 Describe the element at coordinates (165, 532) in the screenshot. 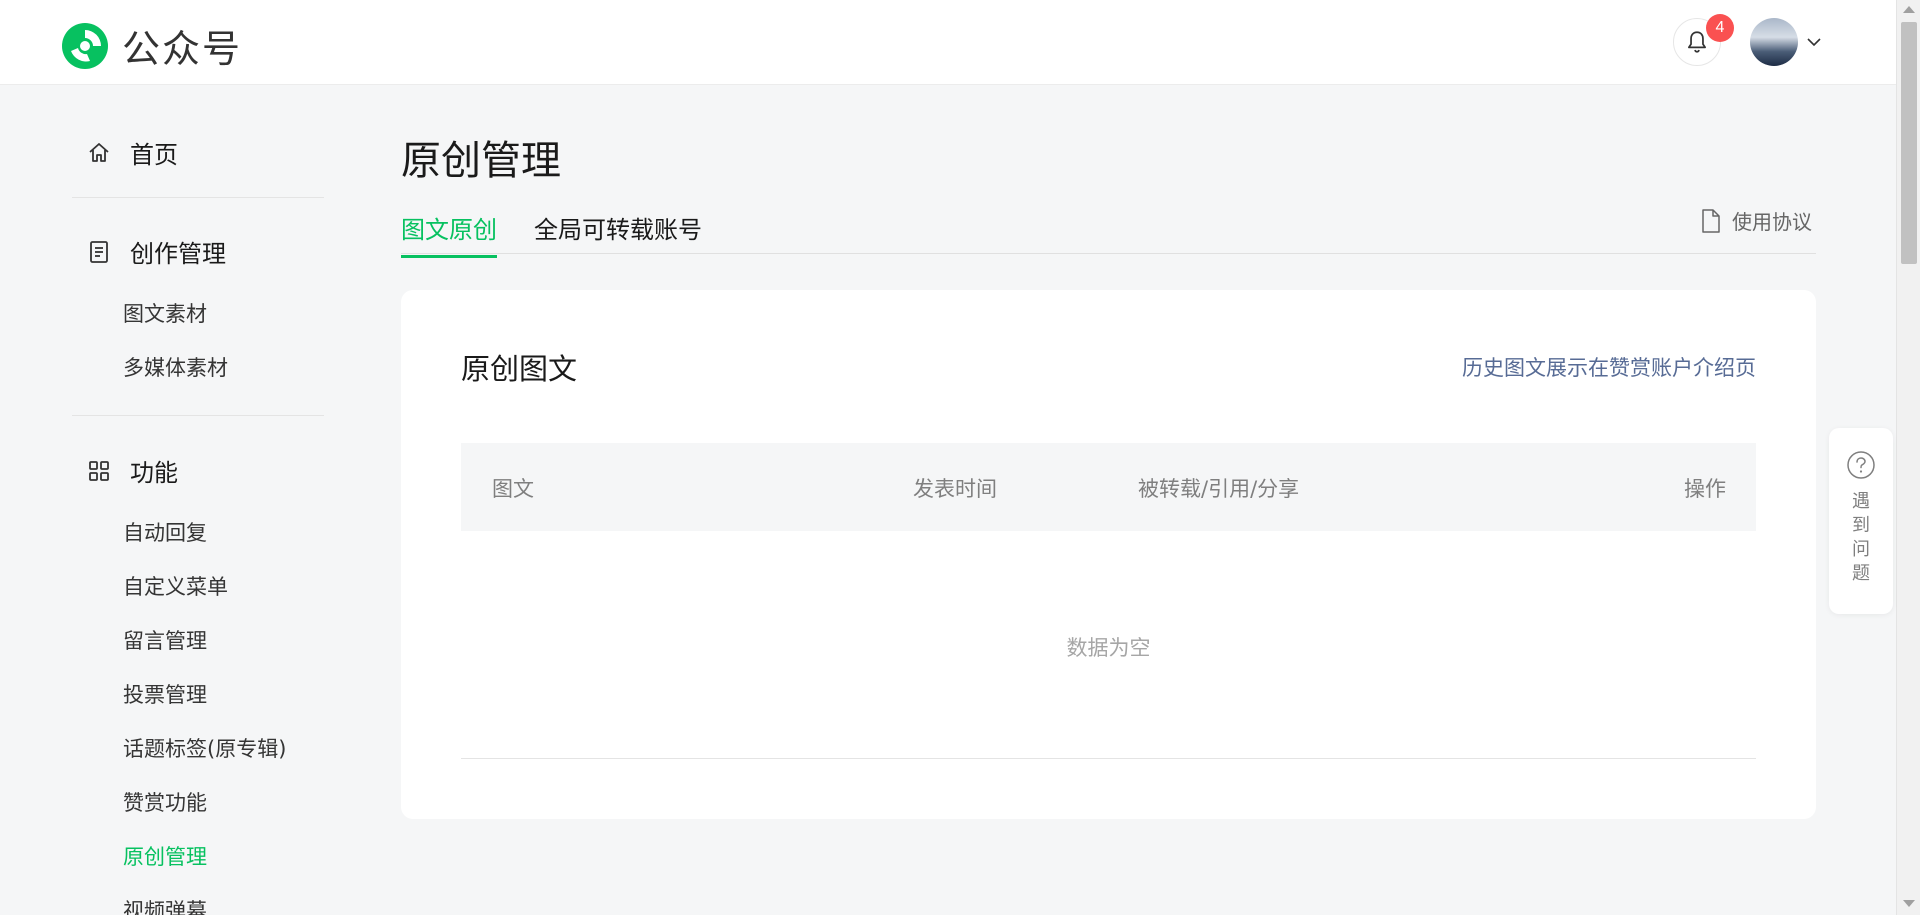

I see `sidebar-item-auto-reply: 自动回复` at that location.